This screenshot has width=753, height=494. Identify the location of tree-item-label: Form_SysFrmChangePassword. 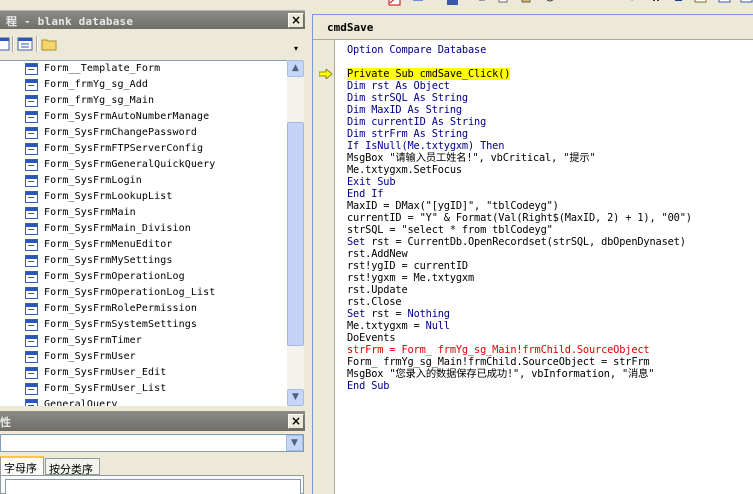
(121, 132).